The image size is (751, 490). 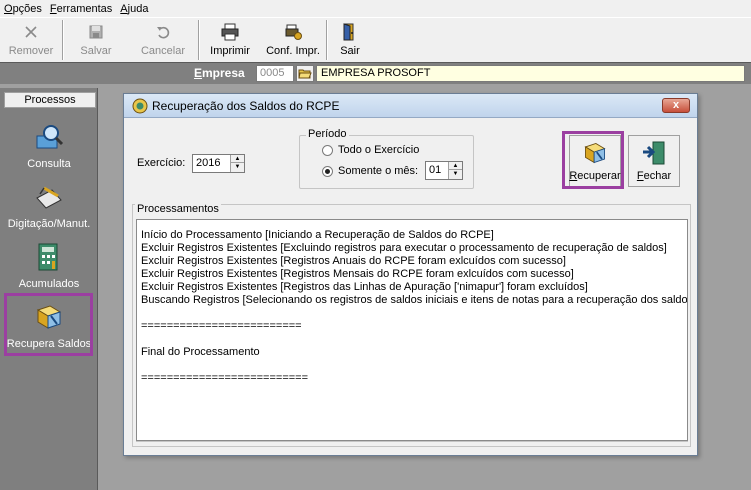 I want to click on empresa-bar: Empresa 0005 EMPRESA PROSOFT, so click(x=375, y=73).